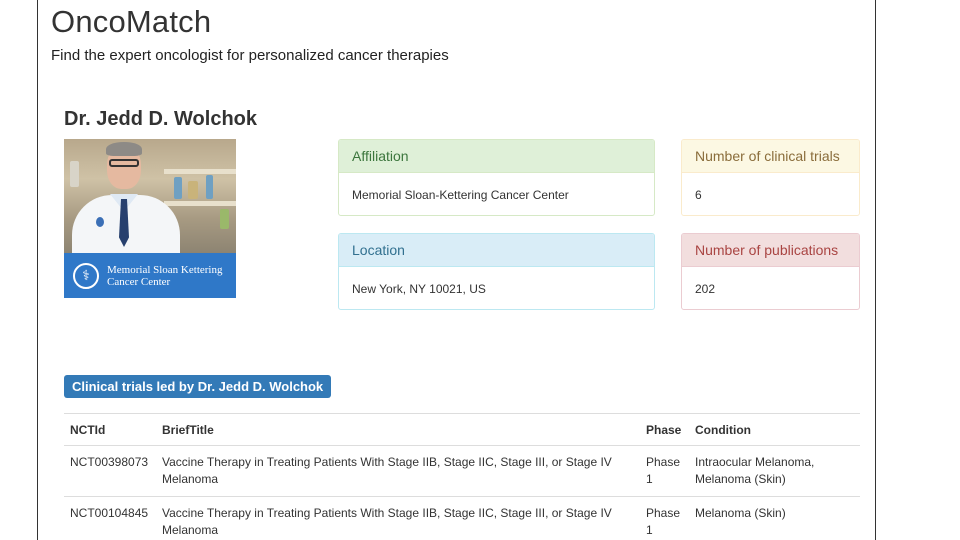  Describe the element at coordinates (110, 518) in the screenshot. I see `trial-id-cell: NCT00104845` at that location.